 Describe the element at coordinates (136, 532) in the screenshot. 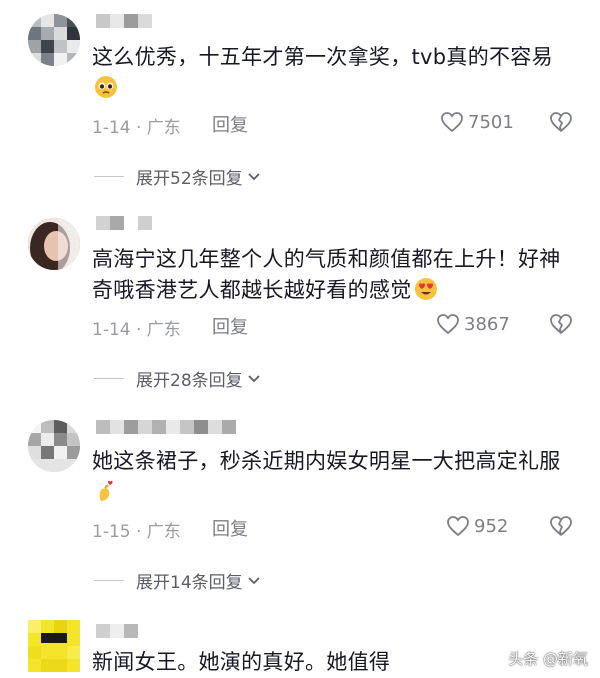

I see `comment-date-location: 1-15 · 广东` at that location.